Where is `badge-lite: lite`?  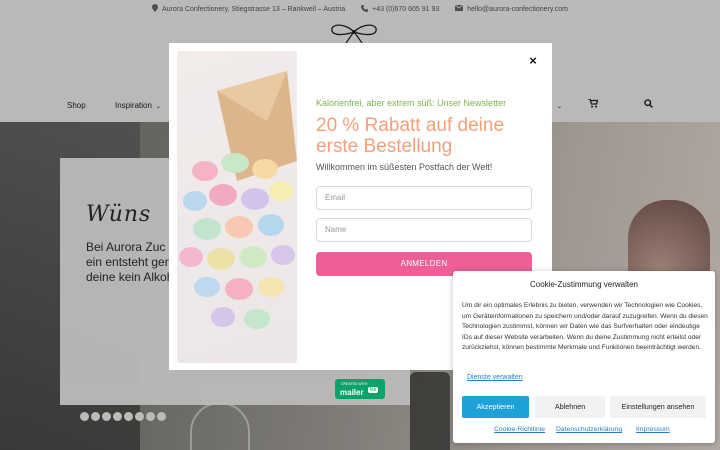 badge-lite: lite is located at coordinates (373, 390).